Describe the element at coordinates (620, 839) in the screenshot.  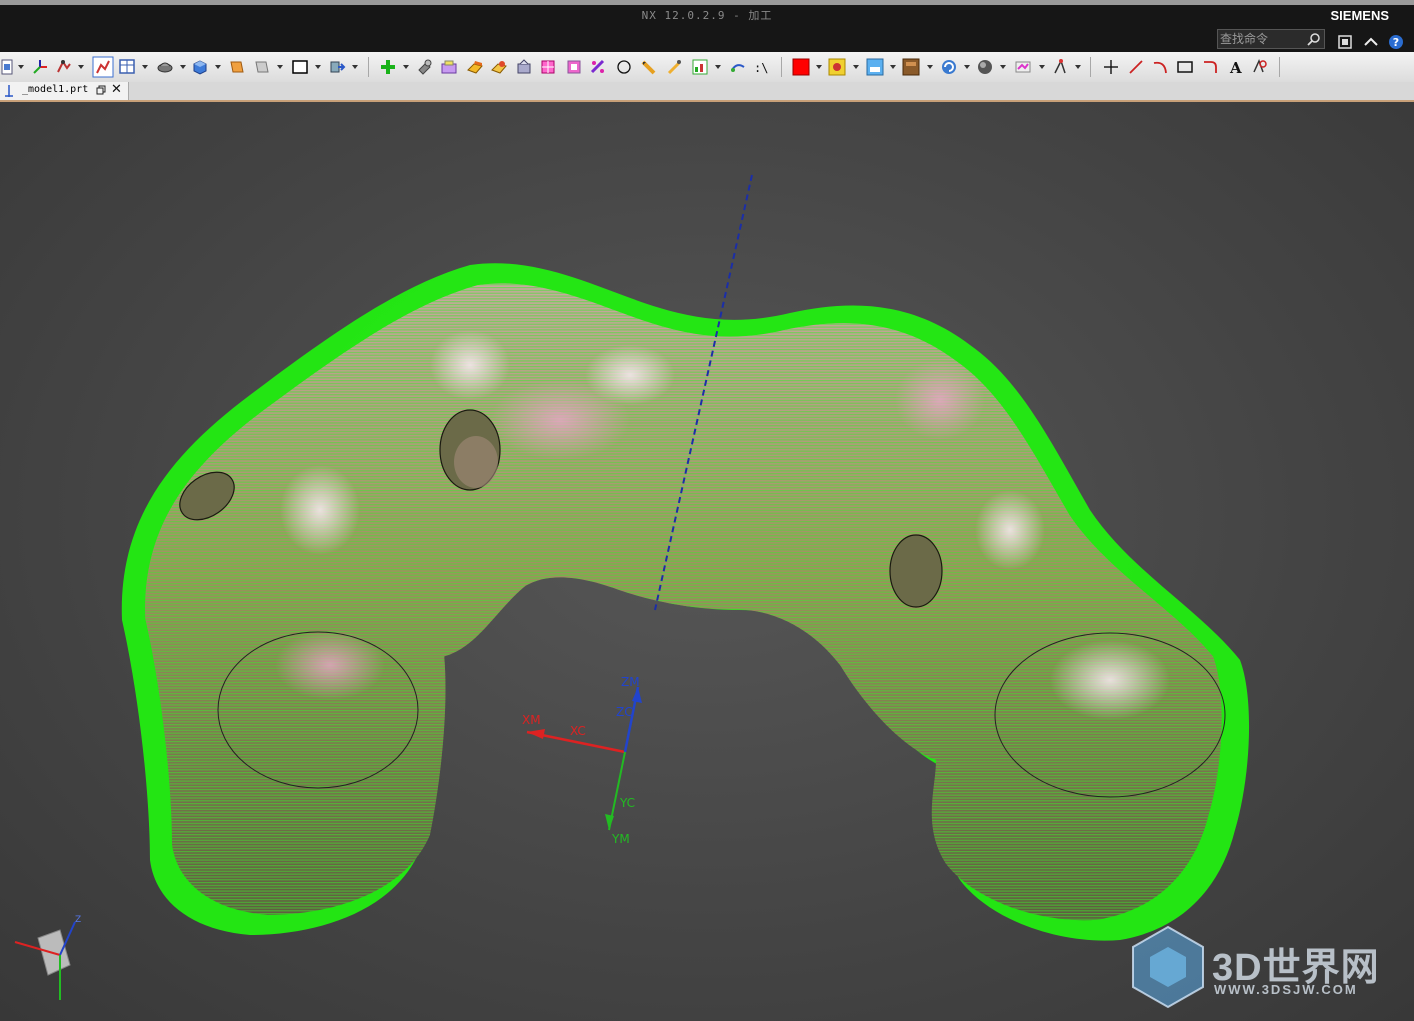
I see `ym-label: YM` at that location.